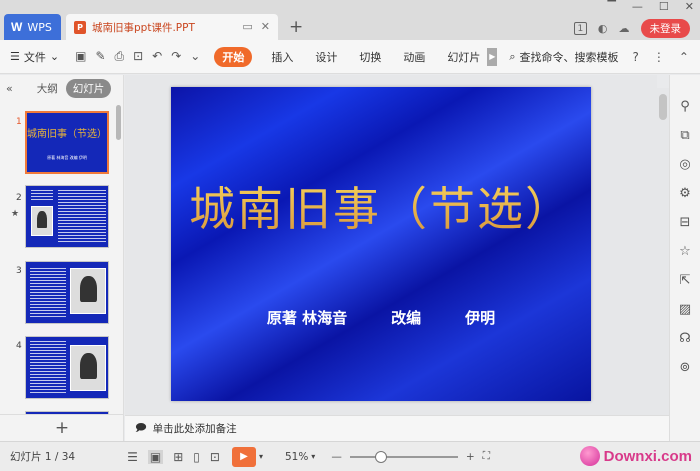  Describe the element at coordinates (243, 456) in the screenshot. I see `play-slideshow-button: ▶` at that location.